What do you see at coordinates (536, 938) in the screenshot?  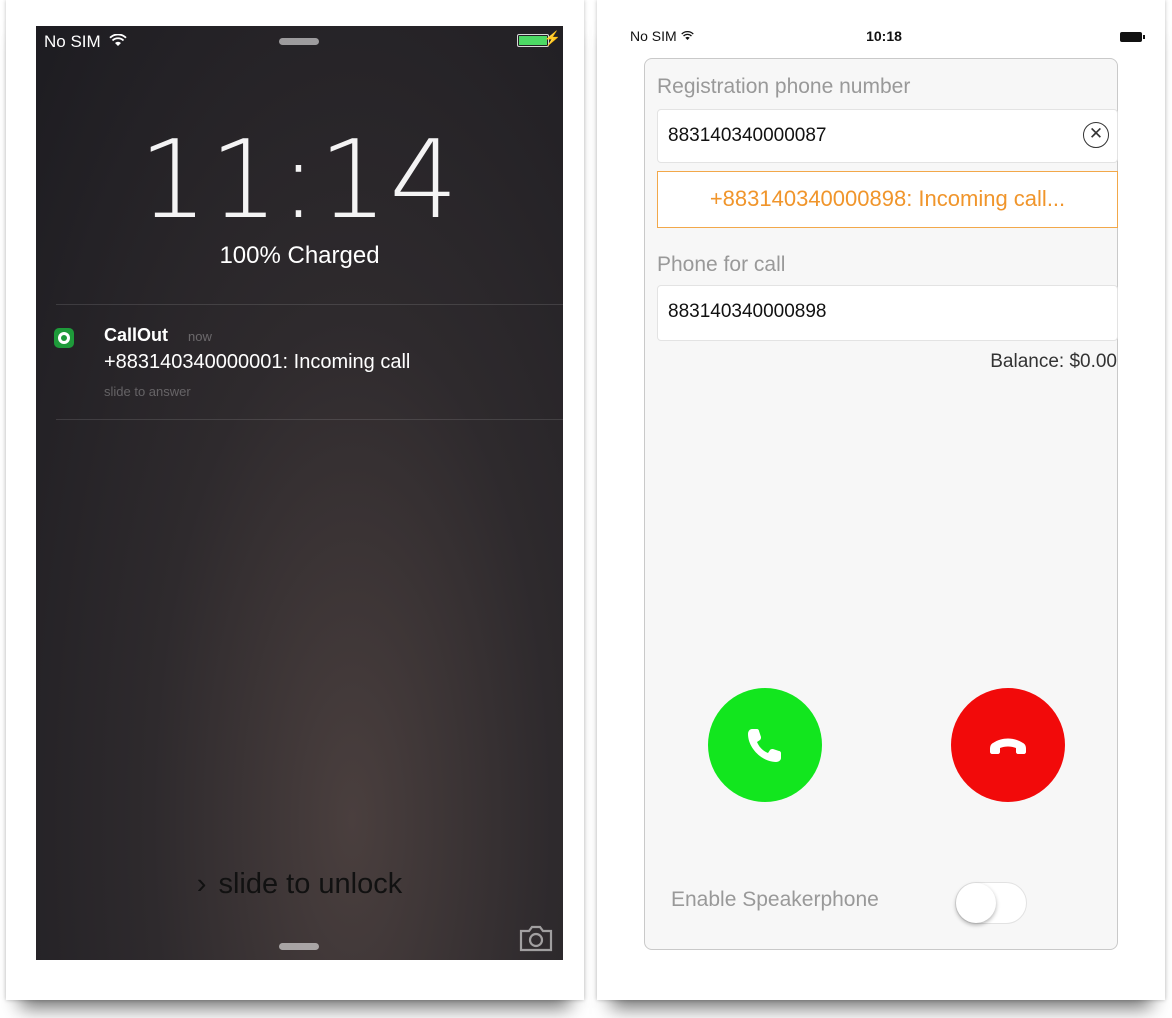 I see `camera-icon` at bounding box center [536, 938].